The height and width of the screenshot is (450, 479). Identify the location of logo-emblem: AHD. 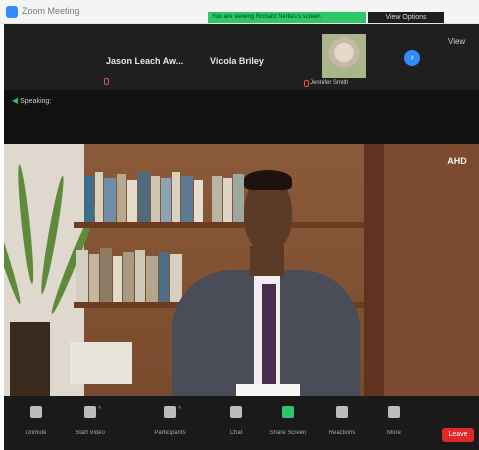
(457, 161).